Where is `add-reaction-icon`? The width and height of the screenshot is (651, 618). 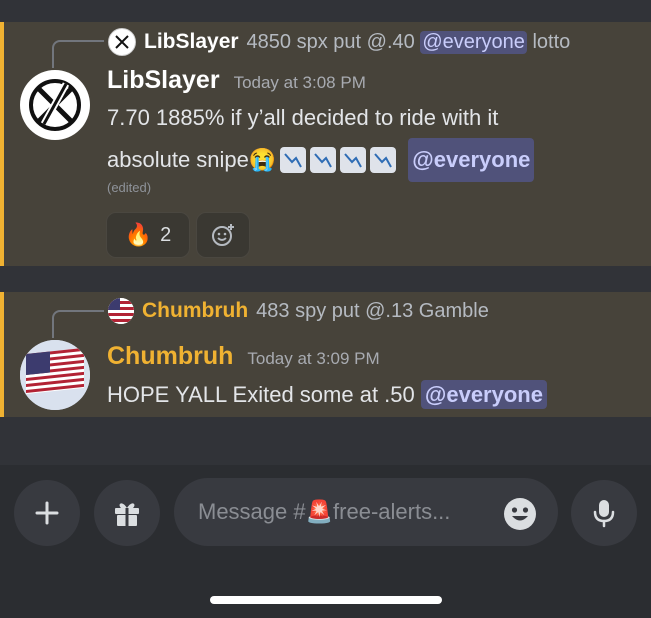
add-reaction-icon is located at coordinates (223, 235).